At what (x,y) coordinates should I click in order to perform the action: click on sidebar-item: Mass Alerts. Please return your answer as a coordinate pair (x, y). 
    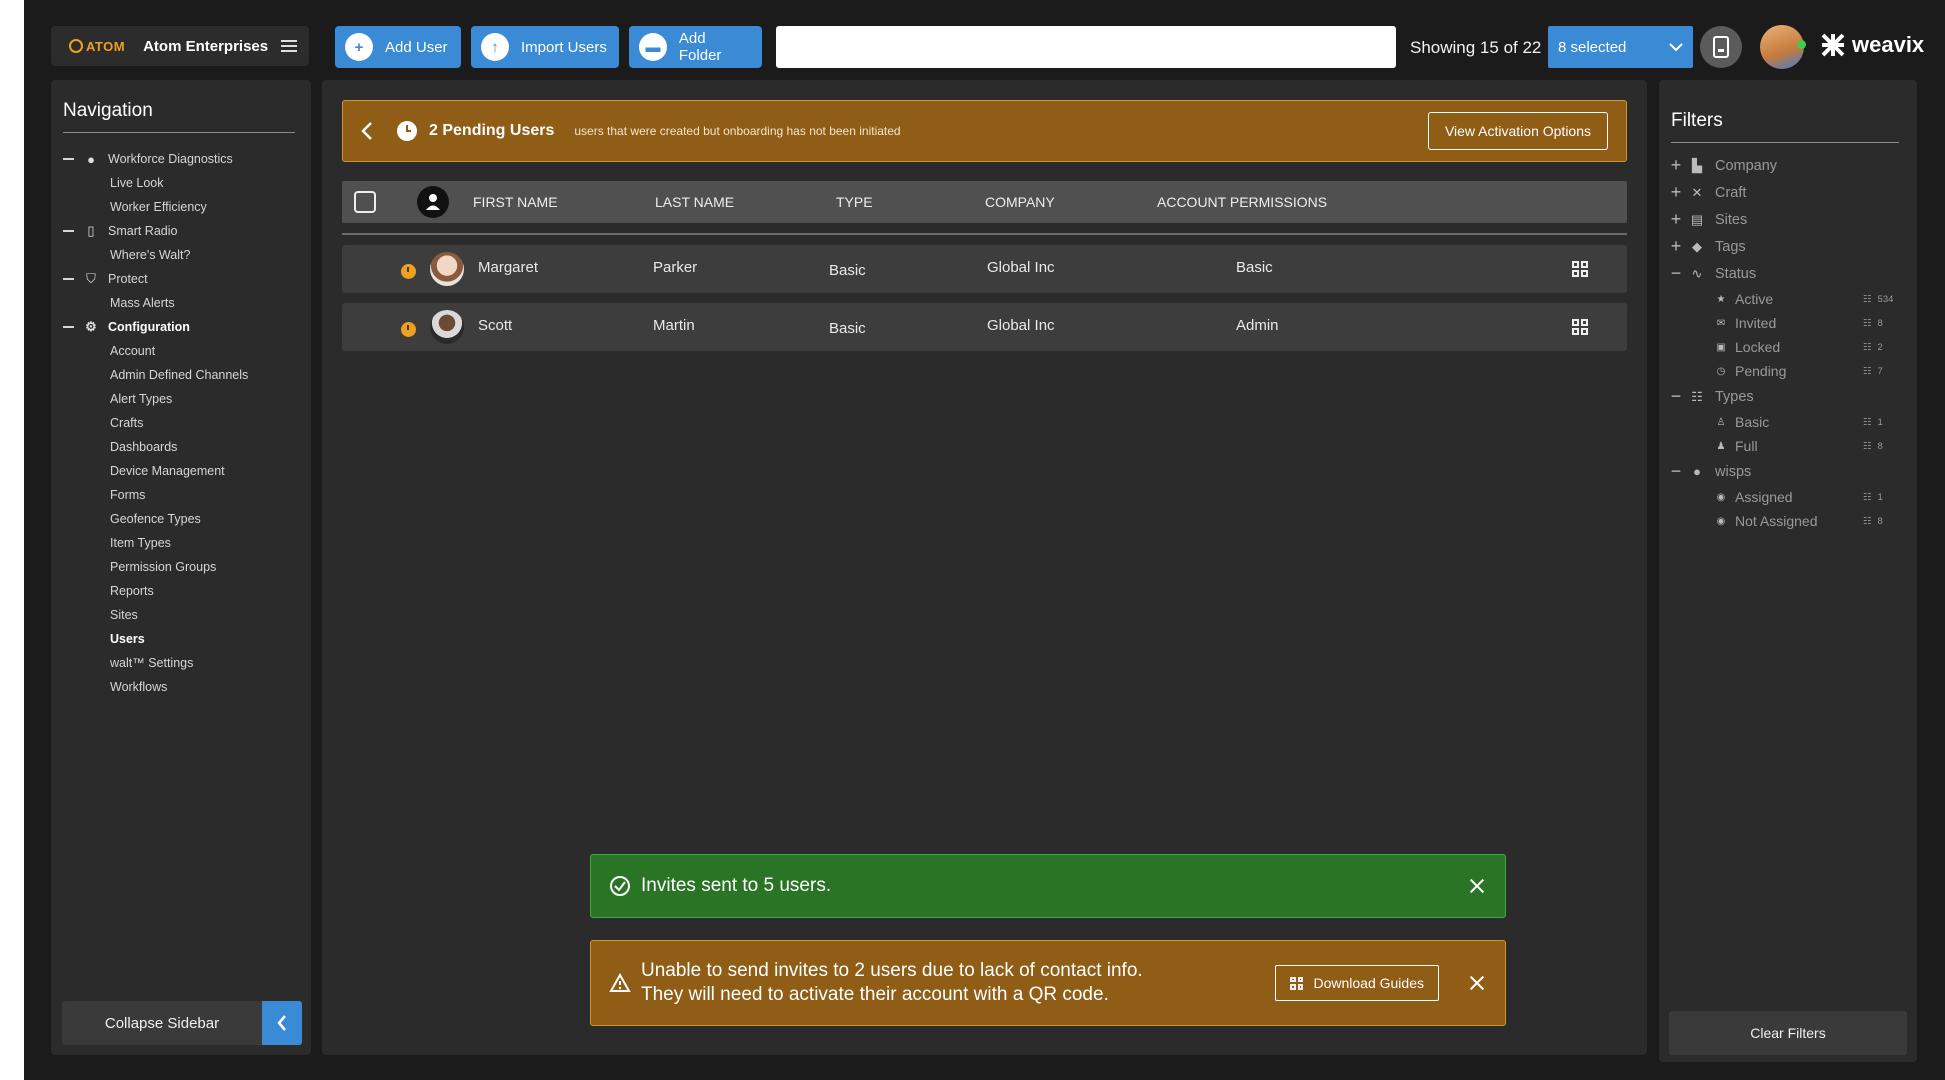
    Looking at the image, I should click on (181, 303).